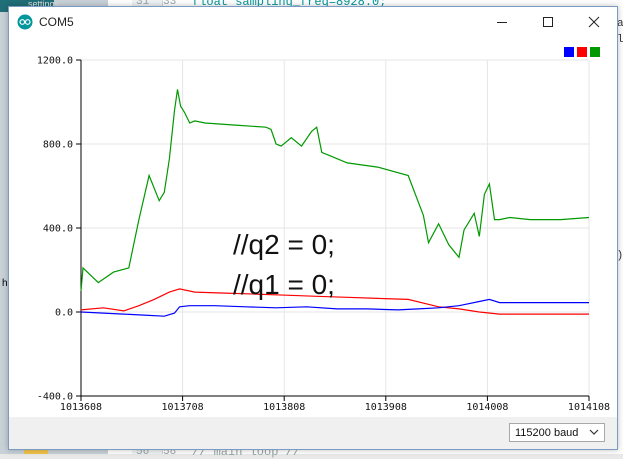 Image resolution: width=623 pixels, height=459 pixels. I want to click on title-bar: COM5, so click(313, 22).